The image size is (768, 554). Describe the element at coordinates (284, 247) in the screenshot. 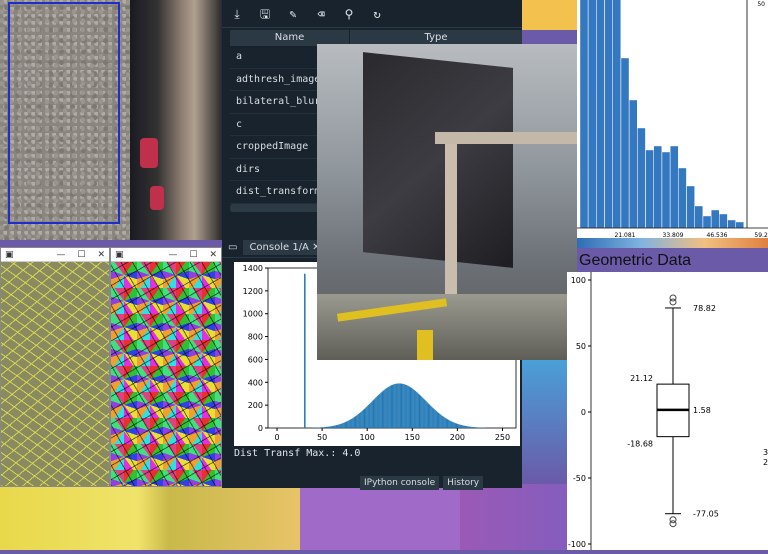

I see `tab-console: Console 1/A ✕` at that location.